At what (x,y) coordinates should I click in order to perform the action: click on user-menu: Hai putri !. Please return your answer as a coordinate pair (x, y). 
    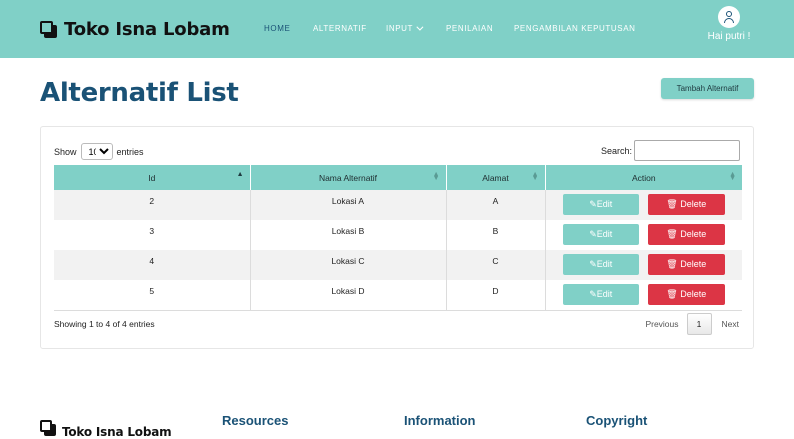
    Looking at the image, I should click on (729, 24).